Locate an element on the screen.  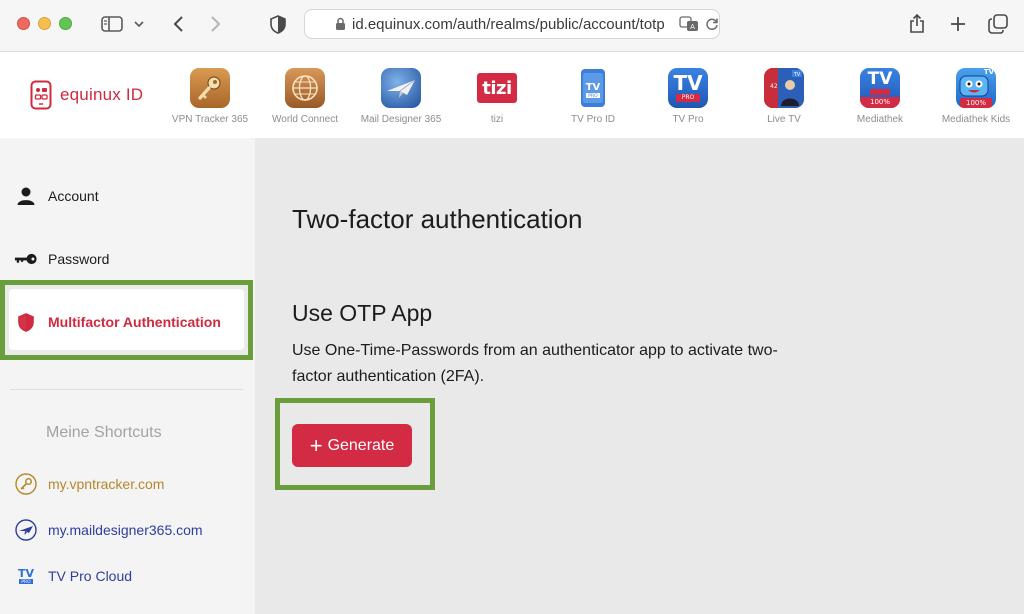
live-tv-app-icon: 42 TV is located at coordinates (784, 88).